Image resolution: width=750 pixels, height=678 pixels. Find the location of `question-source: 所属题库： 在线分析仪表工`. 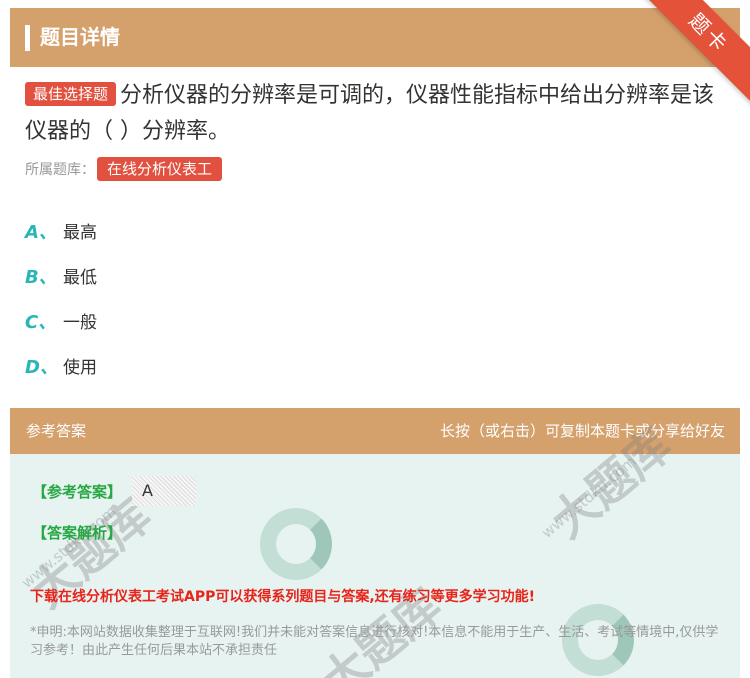

question-source: 所属题库： 在线分析仪表工 is located at coordinates (125, 169).